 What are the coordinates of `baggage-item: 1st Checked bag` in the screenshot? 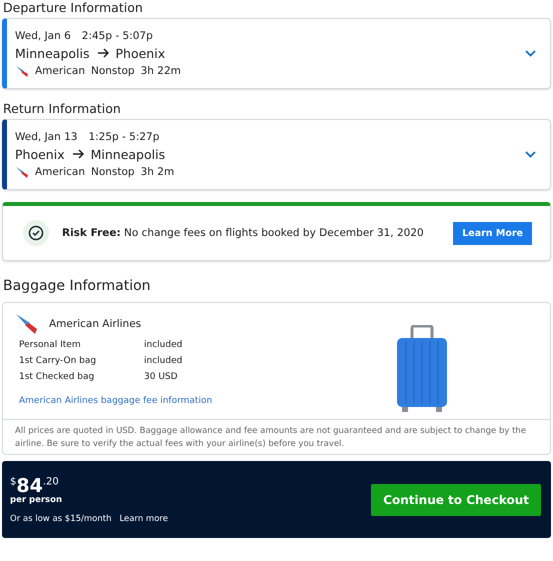 It's located at (57, 377).